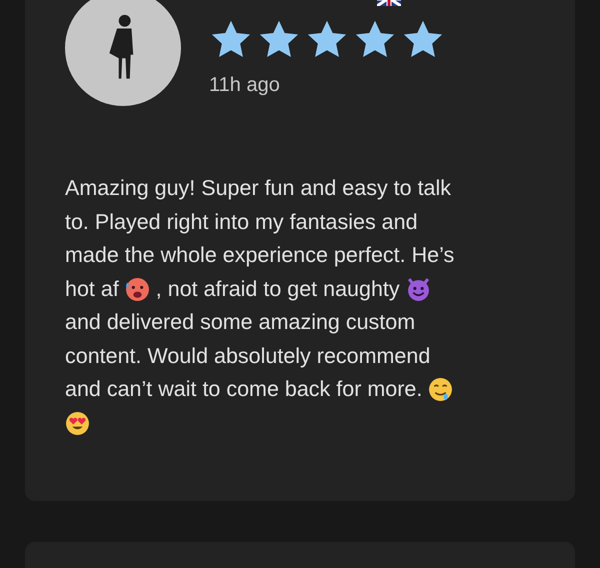 This screenshot has width=600, height=568. I want to click on review-text: , not afraid to get naughty, so click(278, 289).